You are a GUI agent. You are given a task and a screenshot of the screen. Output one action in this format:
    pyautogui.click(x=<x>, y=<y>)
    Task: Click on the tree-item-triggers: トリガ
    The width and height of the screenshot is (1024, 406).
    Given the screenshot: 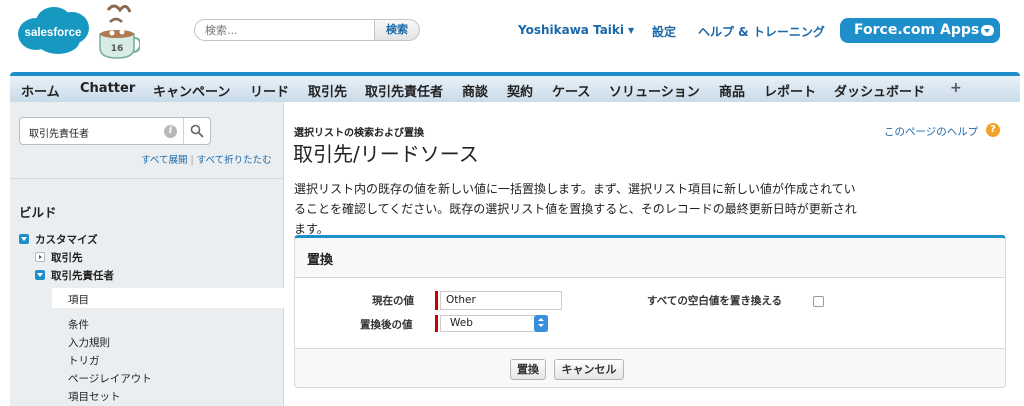 What is the action you would take?
    pyautogui.click(x=84, y=360)
    